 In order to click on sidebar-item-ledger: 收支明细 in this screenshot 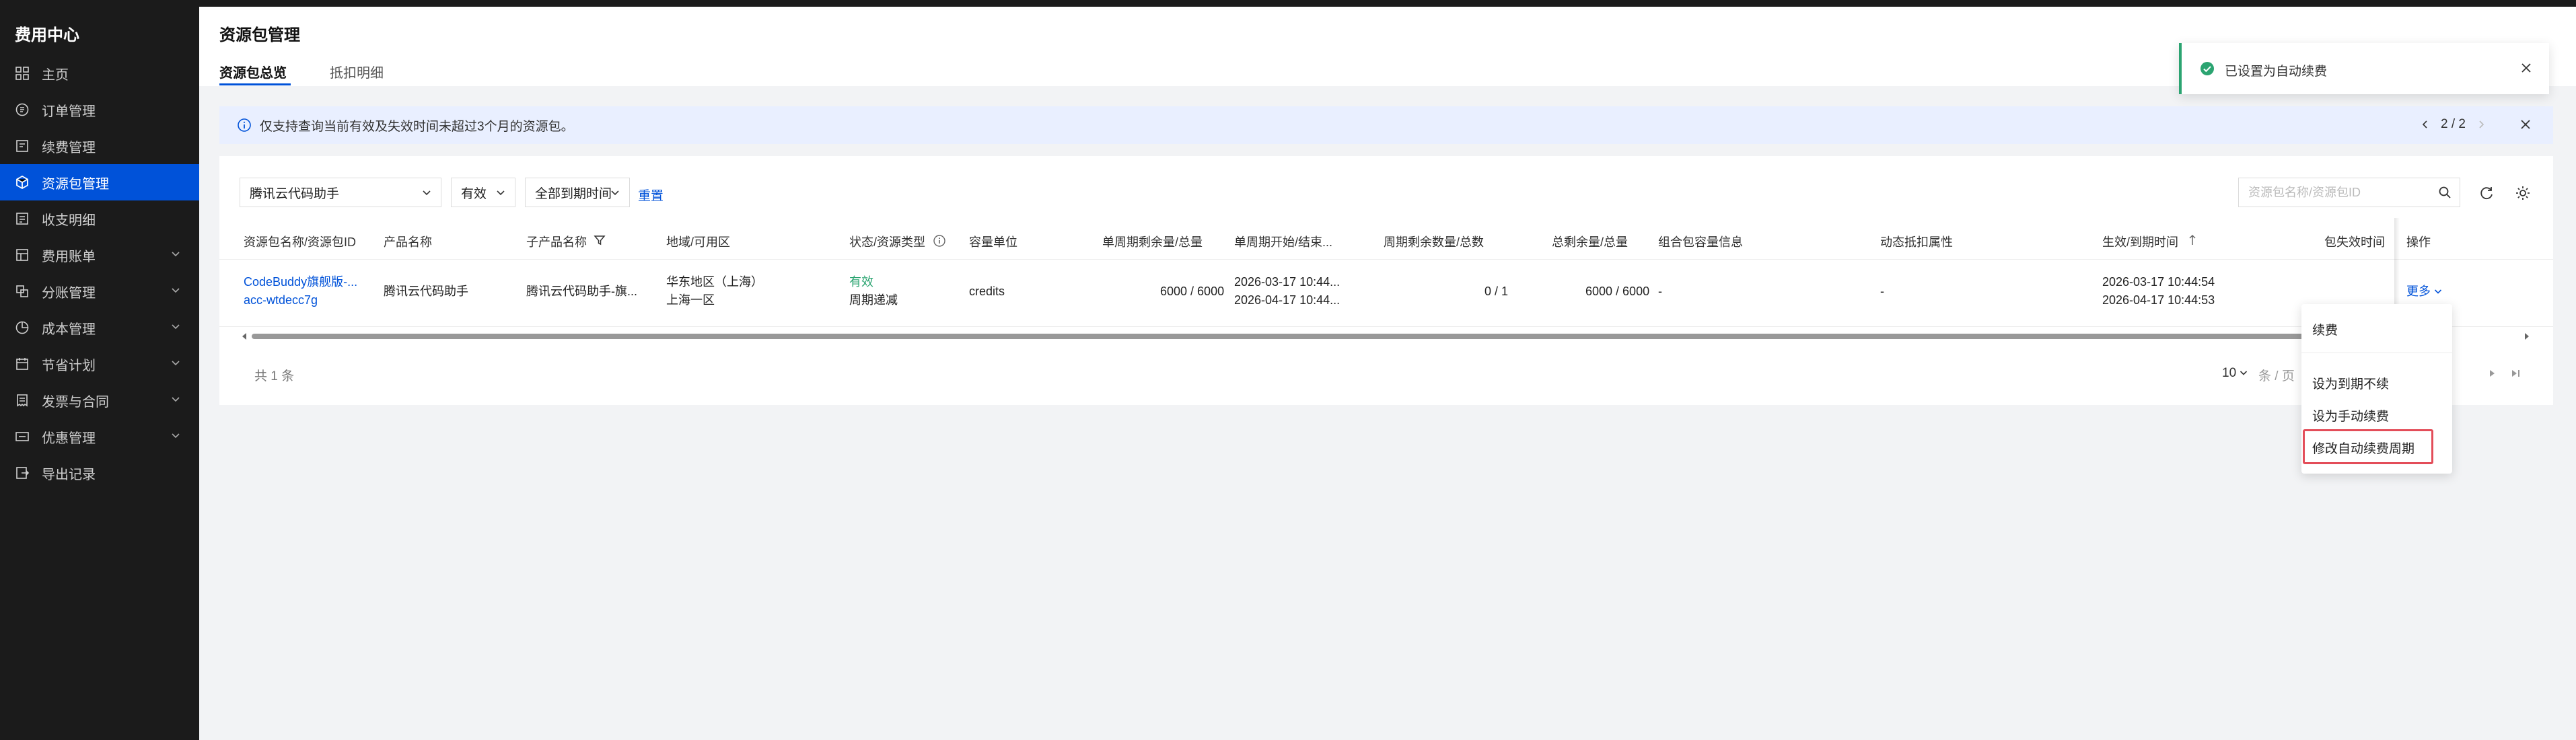, I will do `click(99, 218)`.